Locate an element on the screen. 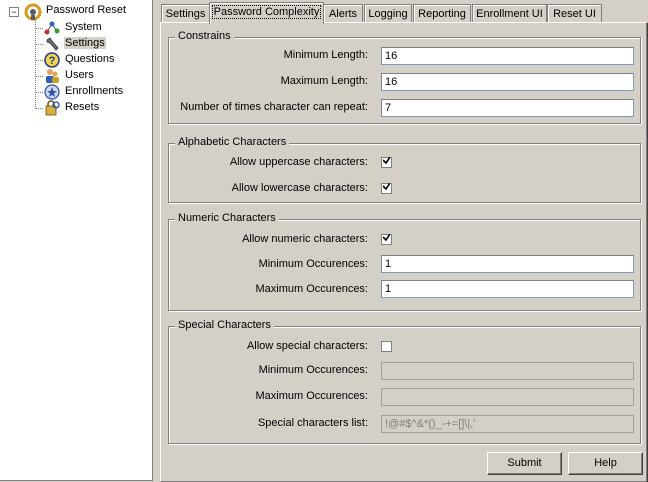 This screenshot has width=648, height=482. min-length-input: 16 is located at coordinates (507, 56).